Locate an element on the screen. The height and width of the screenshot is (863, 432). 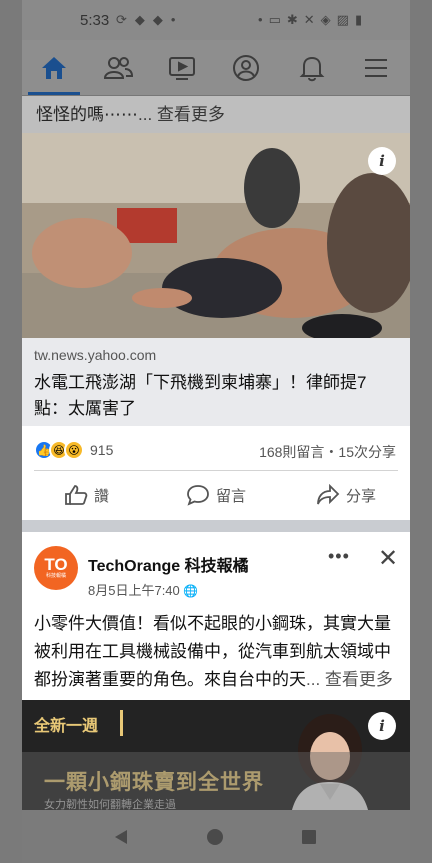
nav-notifications is located at coordinates (312, 68).